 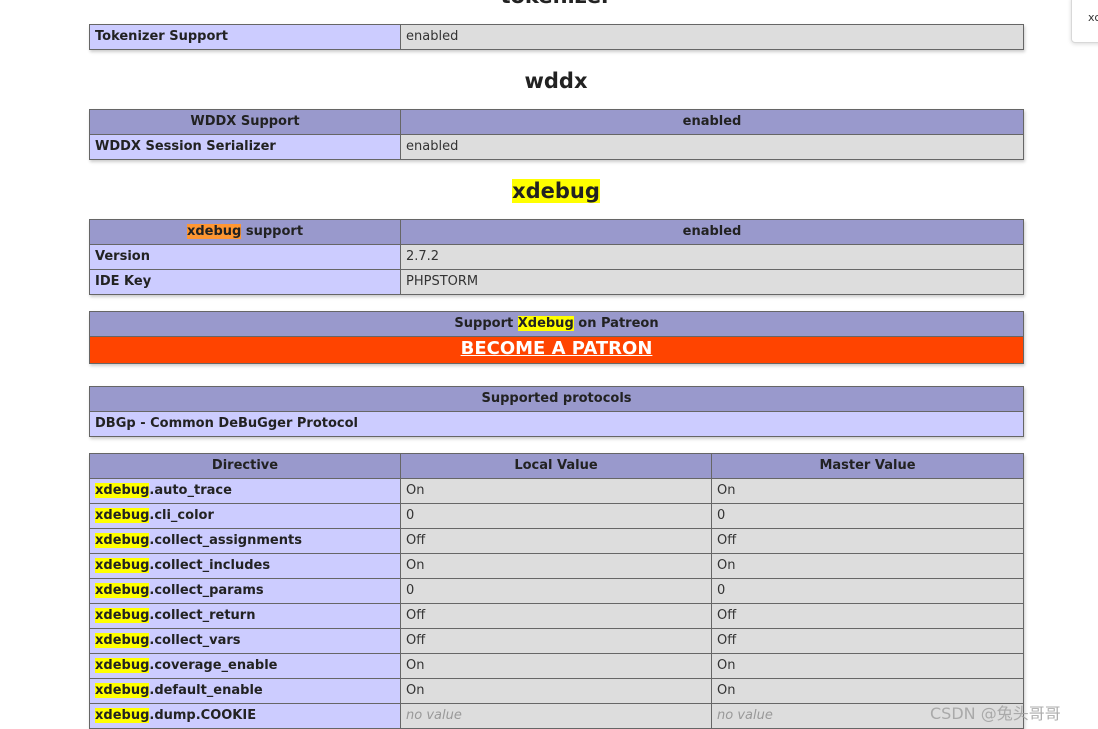 I want to click on directive-name: xdebug.dump.COOKIE, so click(x=245, y=716).